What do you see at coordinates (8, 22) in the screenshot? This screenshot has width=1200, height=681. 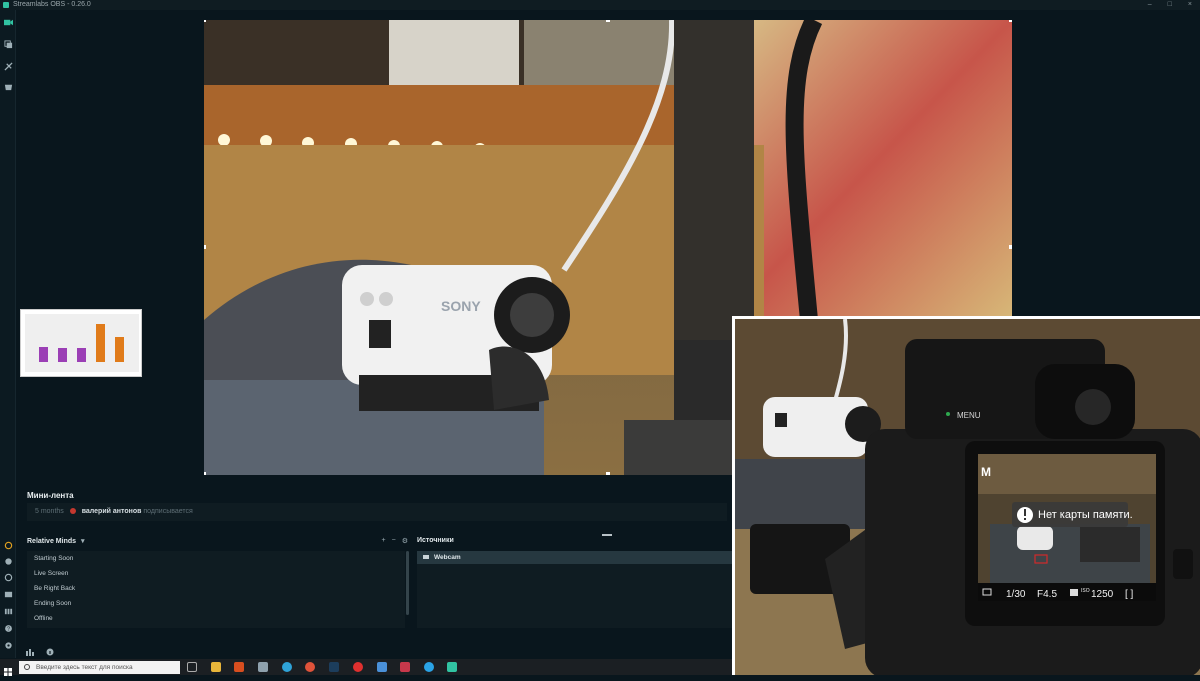 I see `studio-mode-icon` at bounding box center [8, 22].